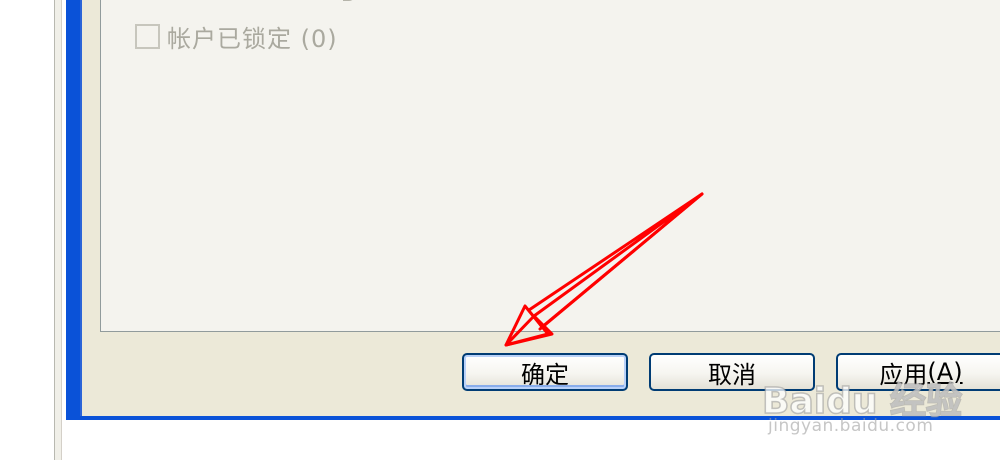 This screenshot has height=460, width=1000. I want to click on apply-button-label: 应用, so click(903, 374).